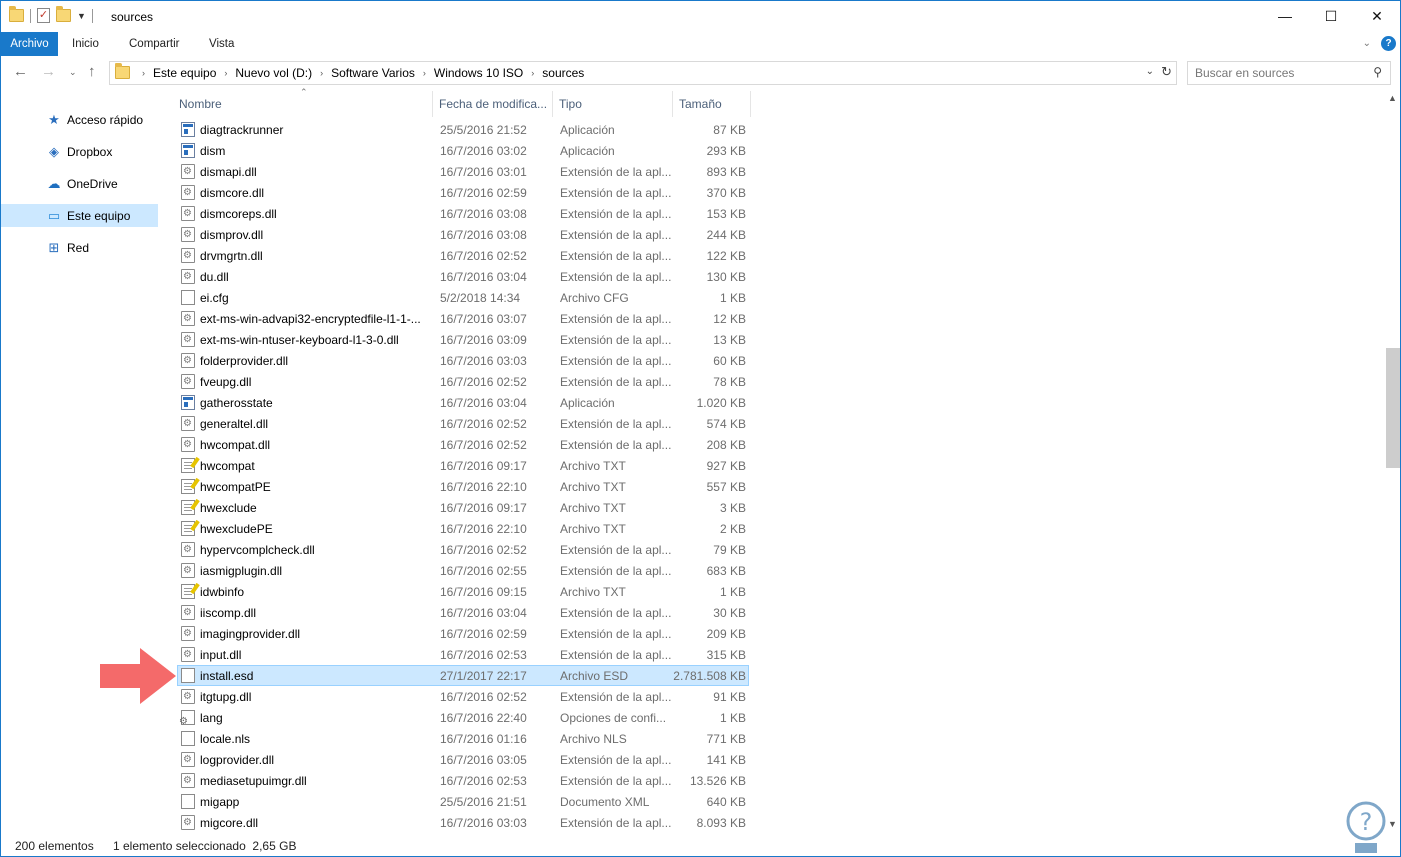 The image size is (1401, 857). Describe the element at coordinates (1285, 16) in the screenshot. I see `minimize-button: —` at that location.